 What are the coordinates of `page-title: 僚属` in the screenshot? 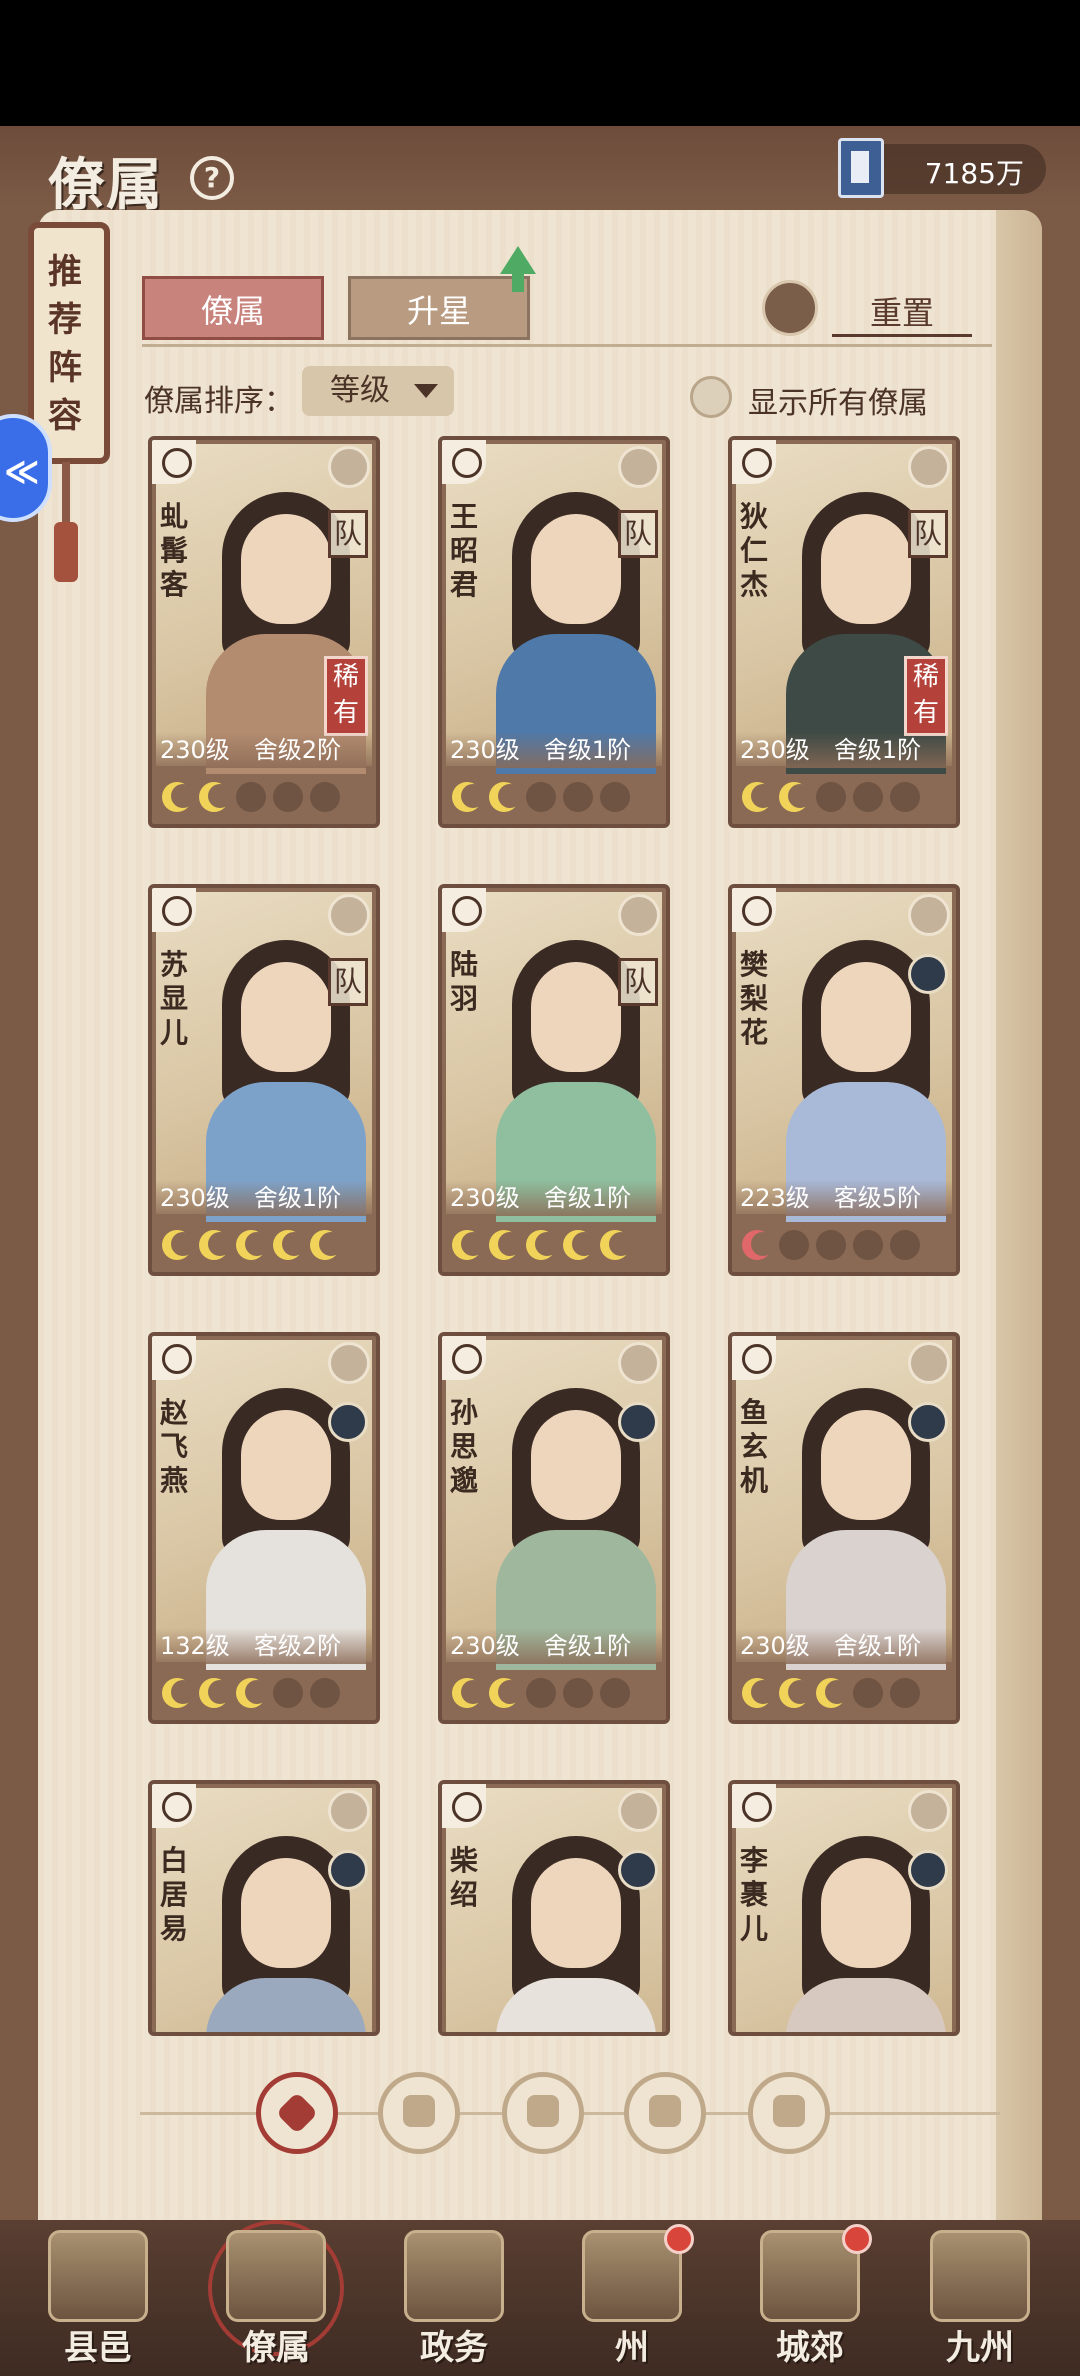 It's located at (106, 185).